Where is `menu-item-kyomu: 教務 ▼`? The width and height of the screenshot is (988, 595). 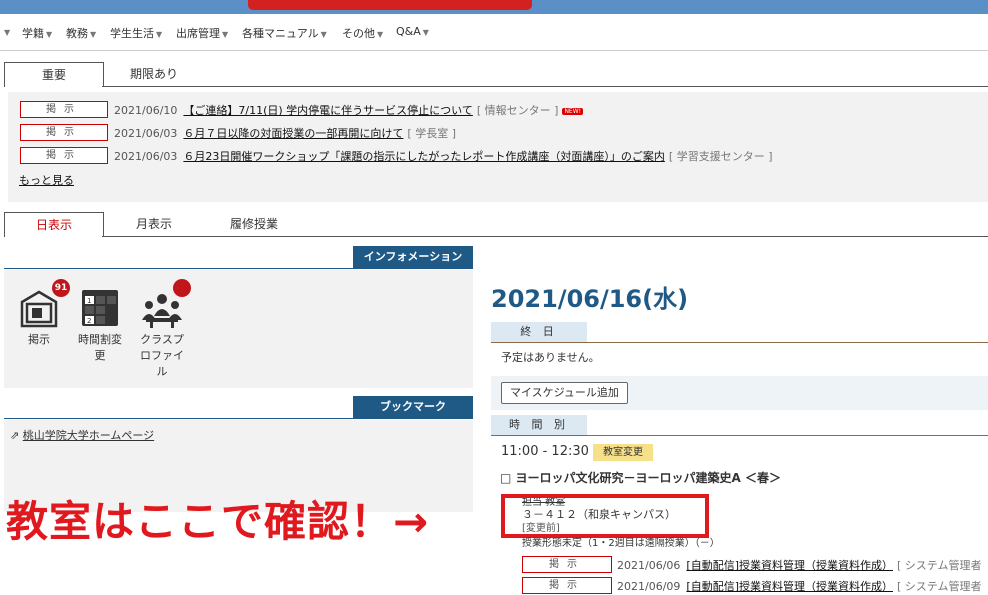 menu-item-kyomu: 教務 ▼ is located at coordinates (81, 33).